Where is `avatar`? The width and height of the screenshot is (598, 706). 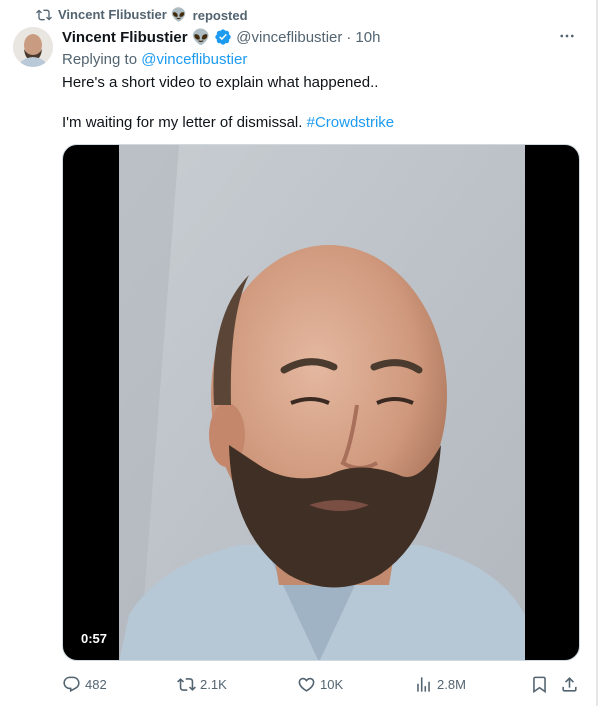 avatar is located at coordinates (33, 47).